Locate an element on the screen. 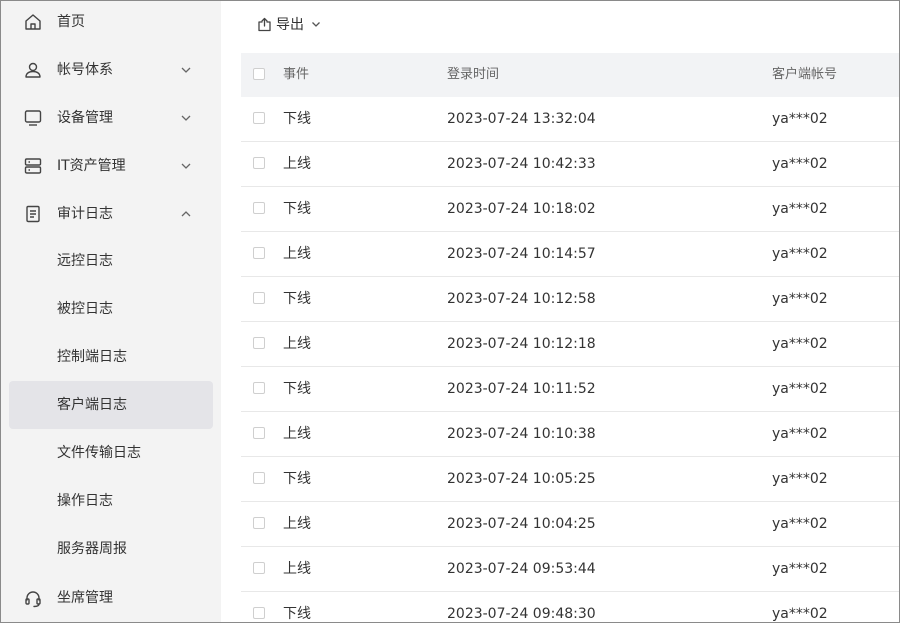  export-label: 导出 is located at coordinates (290, 25).